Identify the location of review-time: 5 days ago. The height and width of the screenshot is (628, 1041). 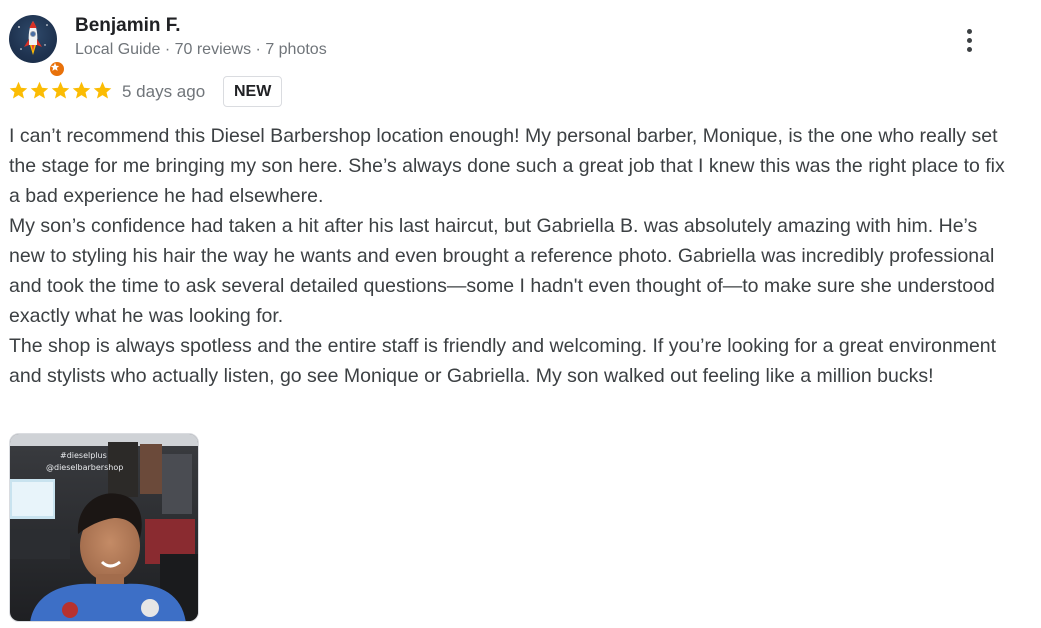
(164, 91).